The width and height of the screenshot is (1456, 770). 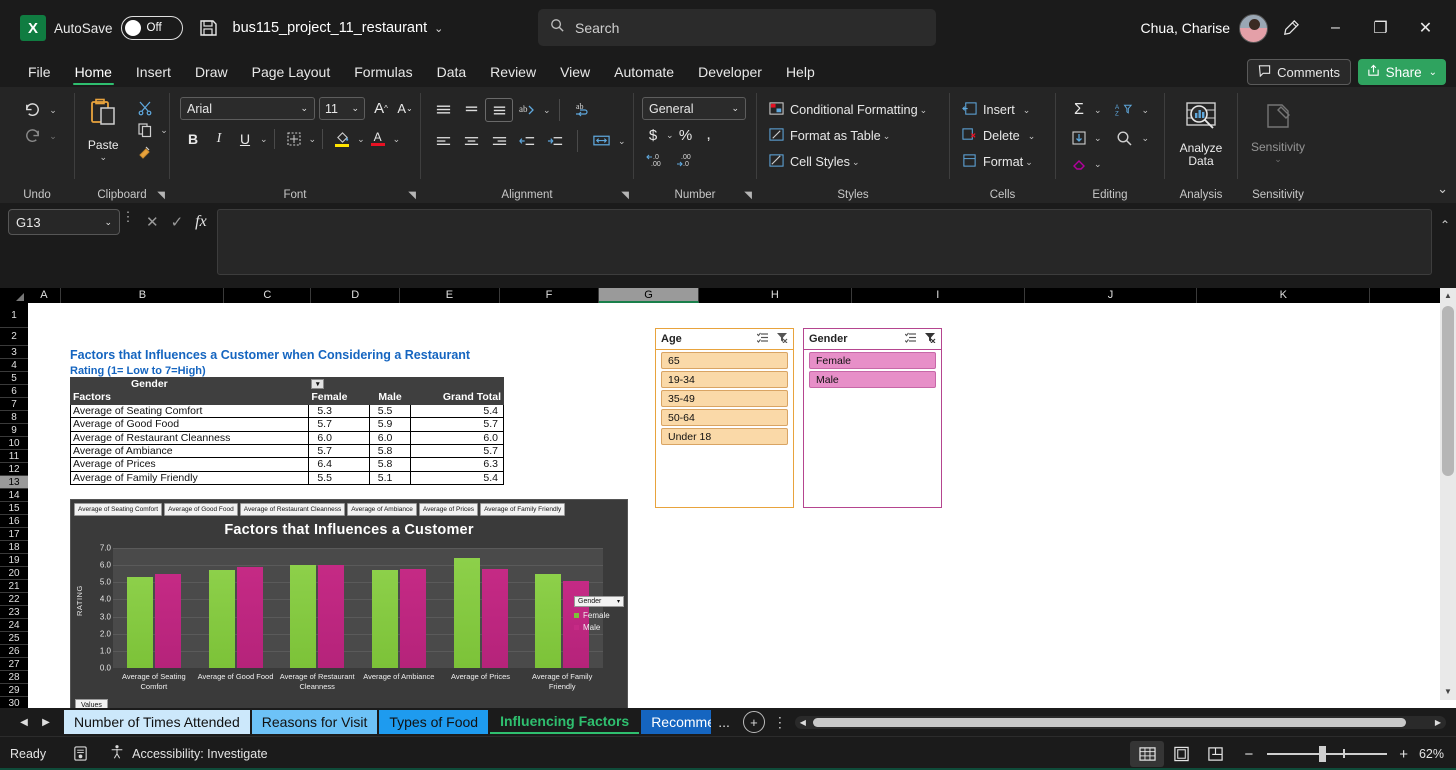 What do you see at coordinates (342, 108) in the screenshot?
I see `font-size-select: 11 ⌄` at bounding box center [342, 108].